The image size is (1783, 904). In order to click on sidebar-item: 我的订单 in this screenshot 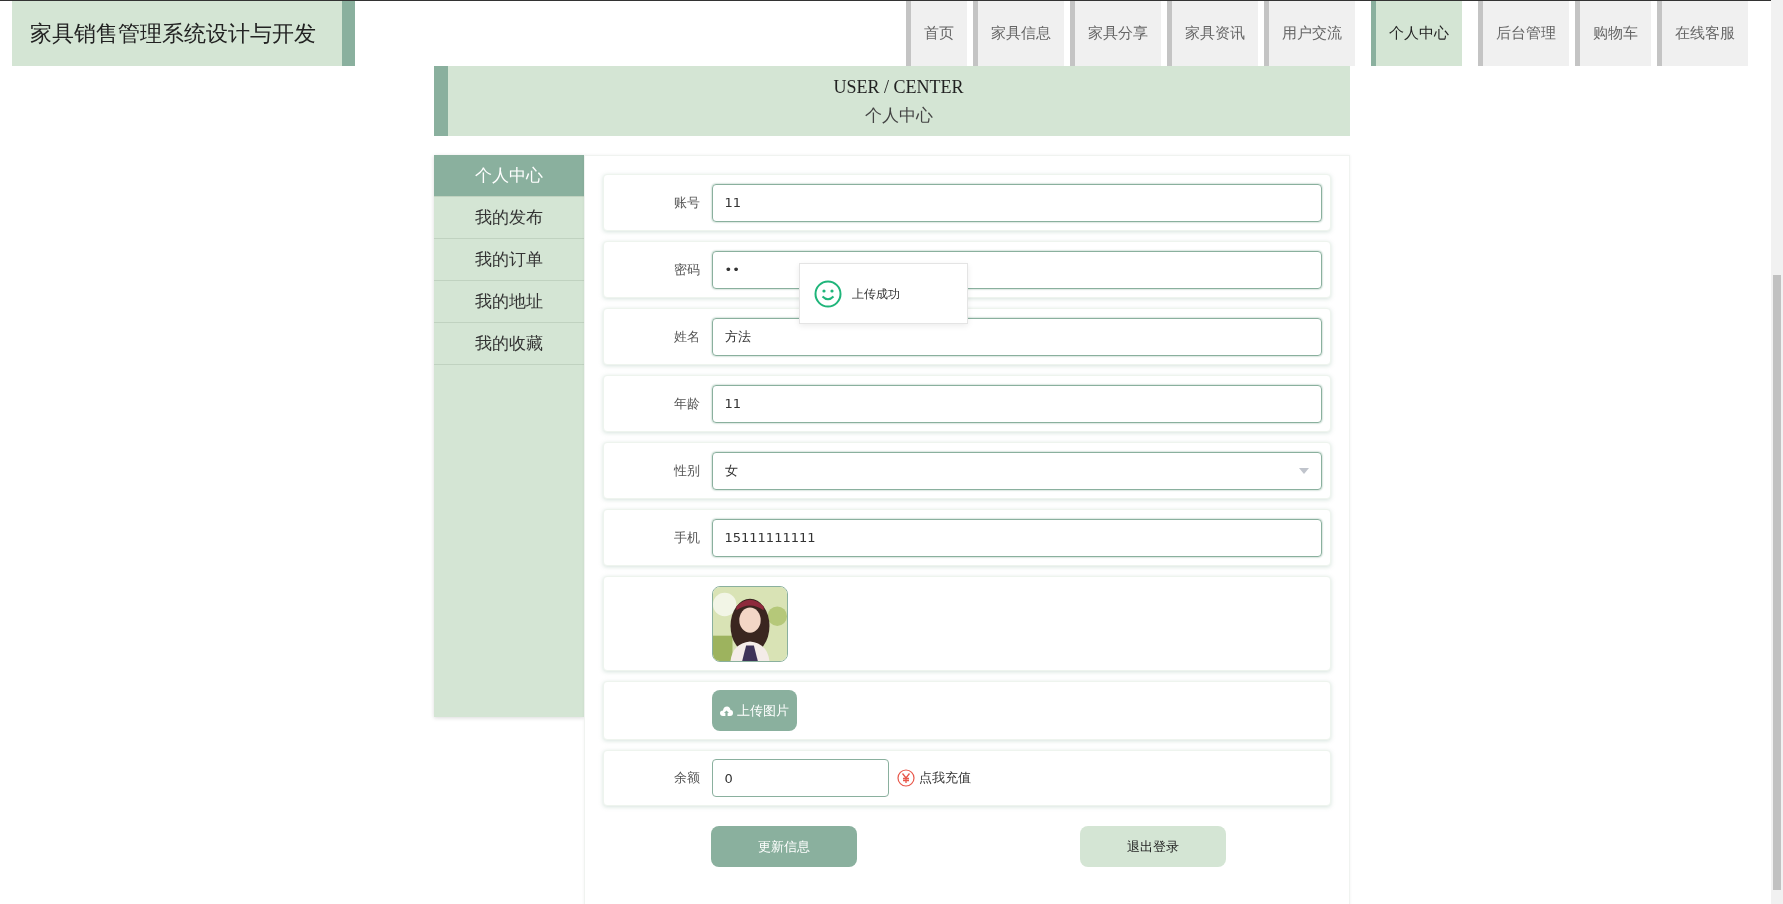, I will do `click(508, 260)`.